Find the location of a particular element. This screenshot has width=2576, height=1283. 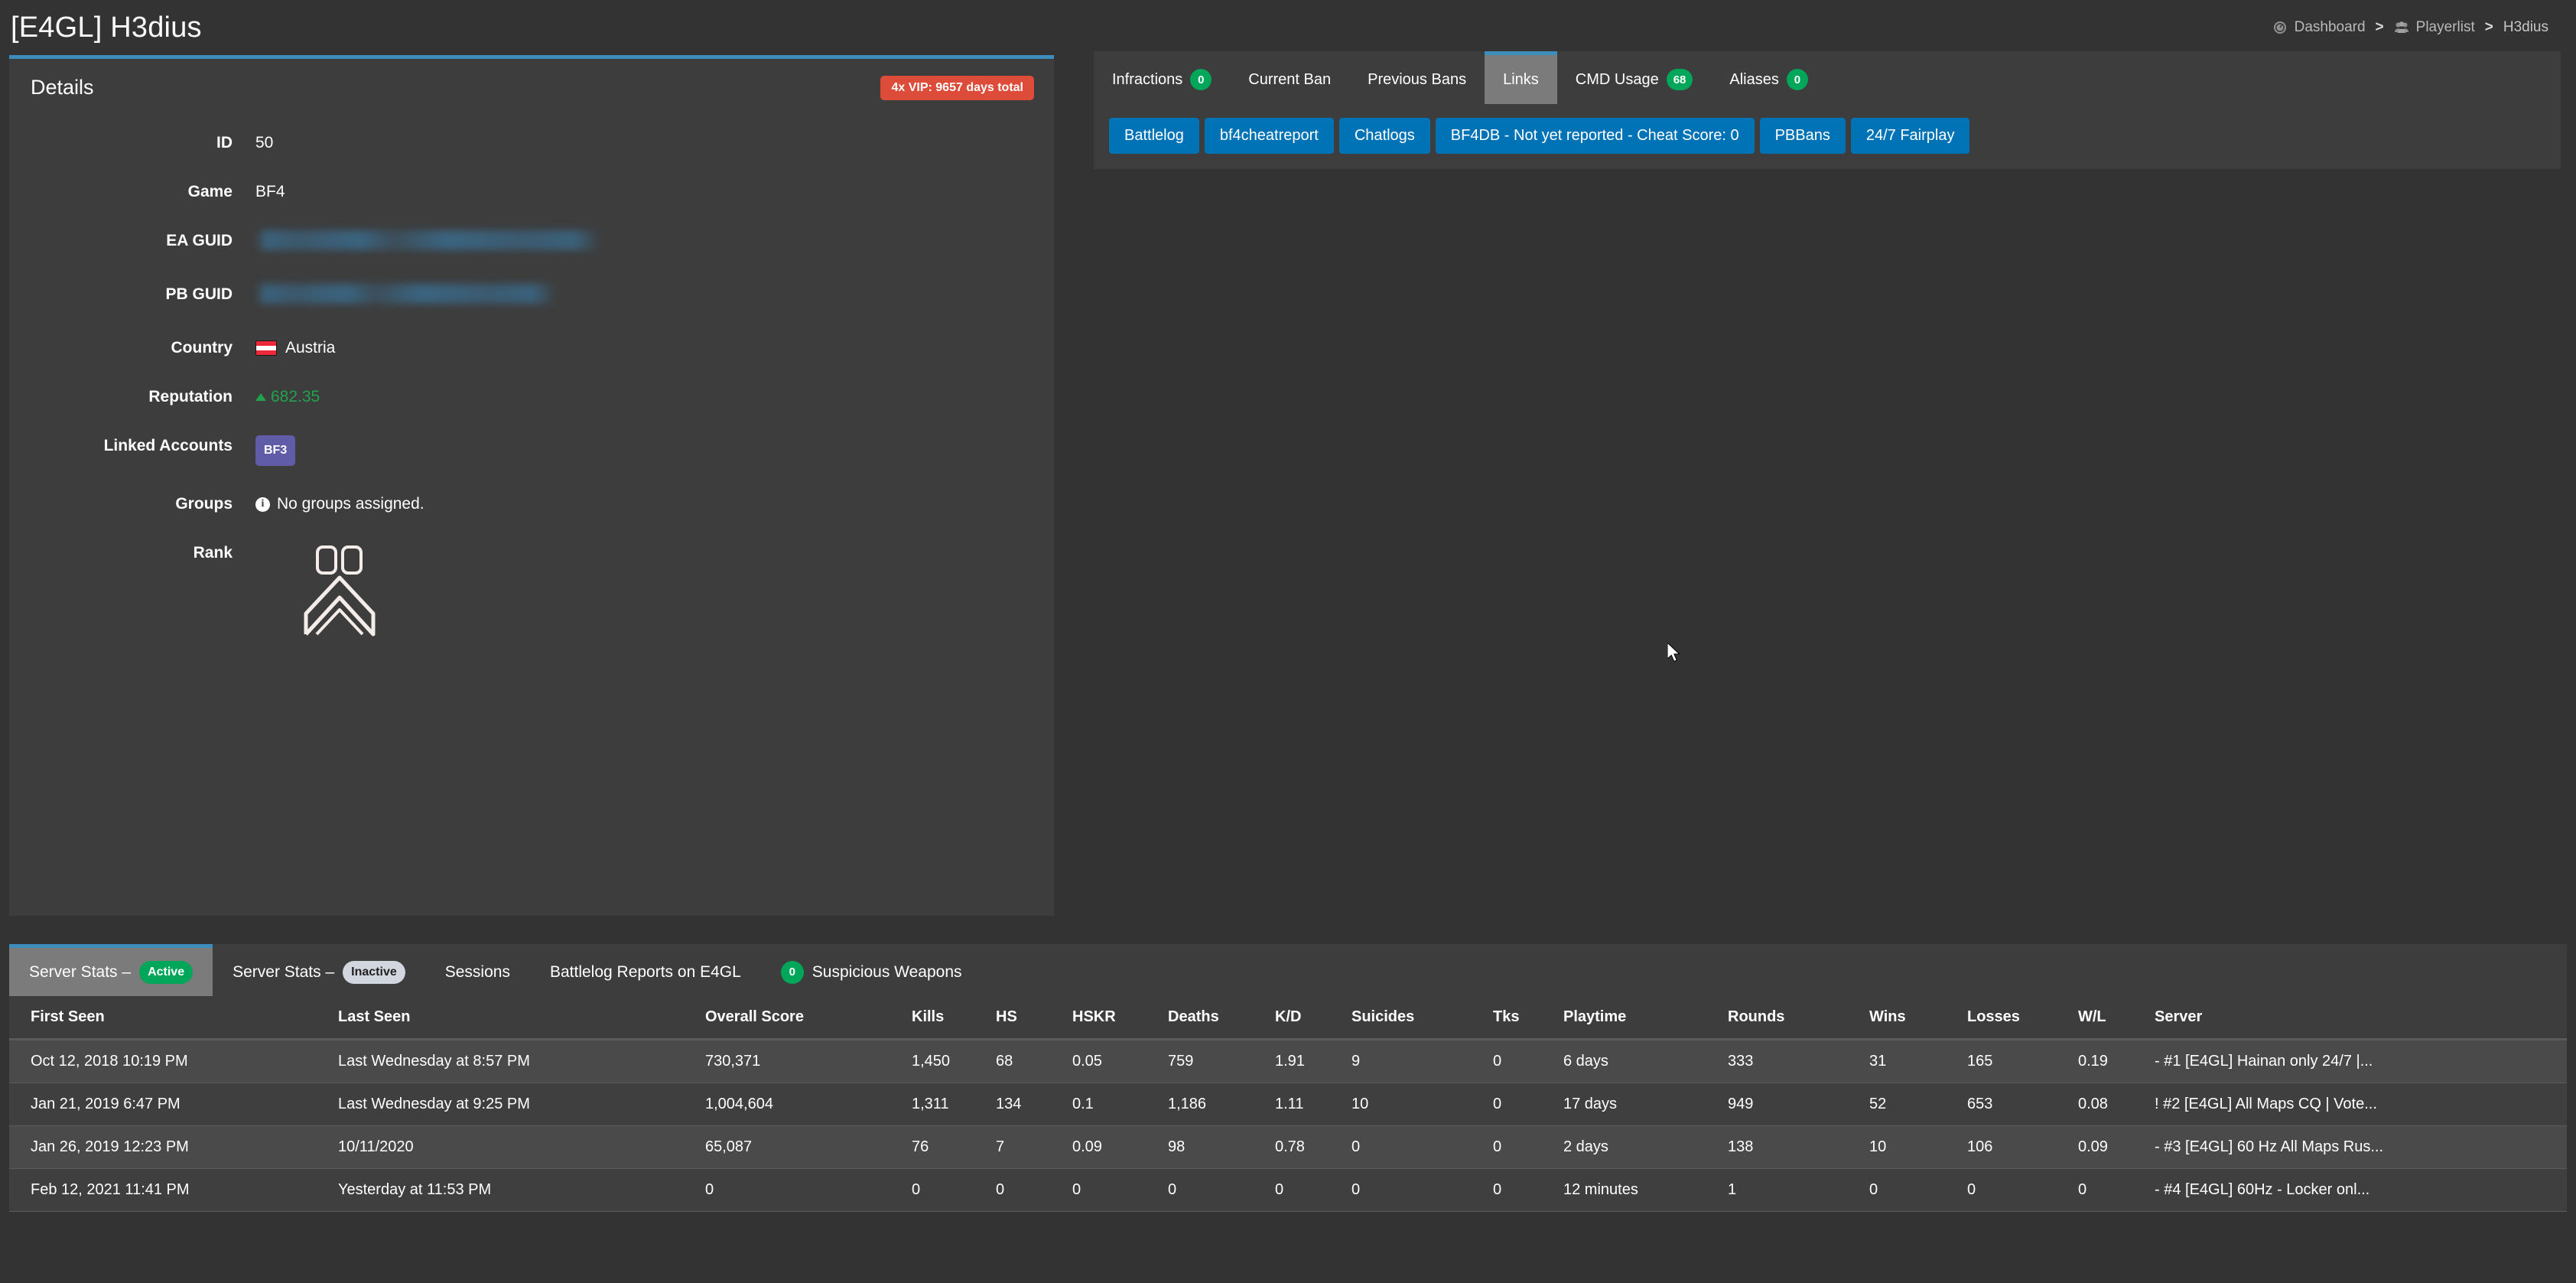

col-last-seen: Last Seen is located at coordinates (521, 1018).